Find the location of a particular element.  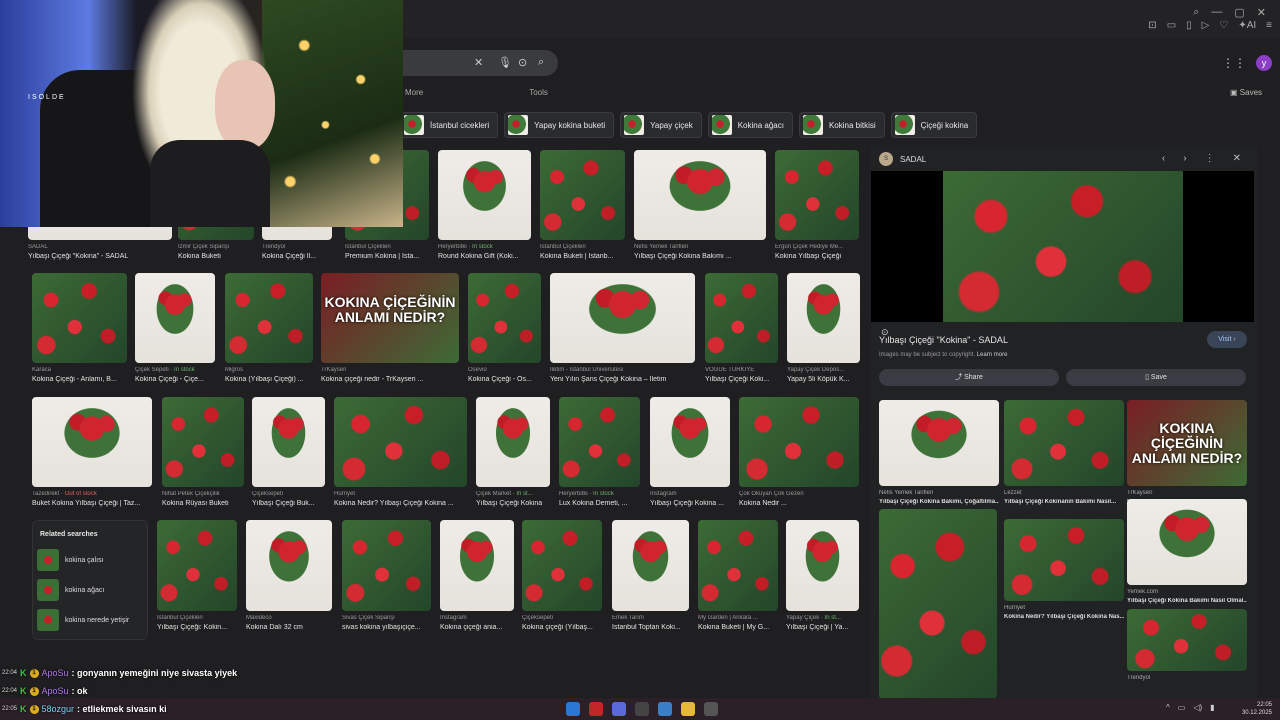

prev-icon: ‹ is located at coordinates (1163, 158).